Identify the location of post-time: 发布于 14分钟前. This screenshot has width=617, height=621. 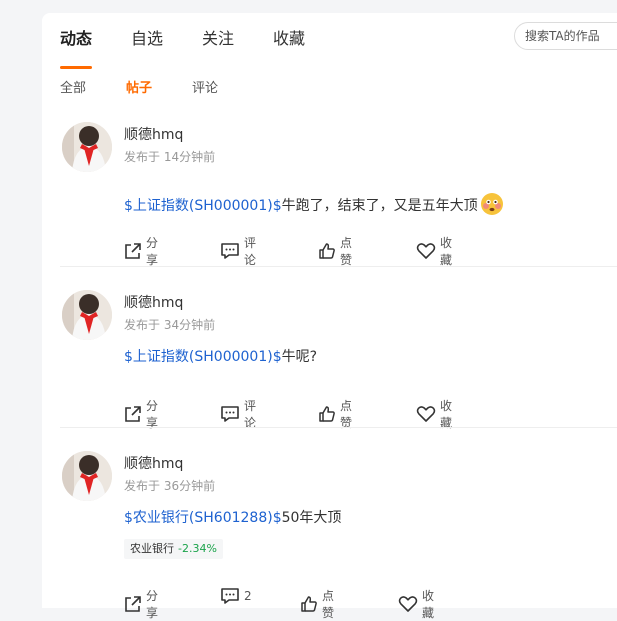
(170, 157).